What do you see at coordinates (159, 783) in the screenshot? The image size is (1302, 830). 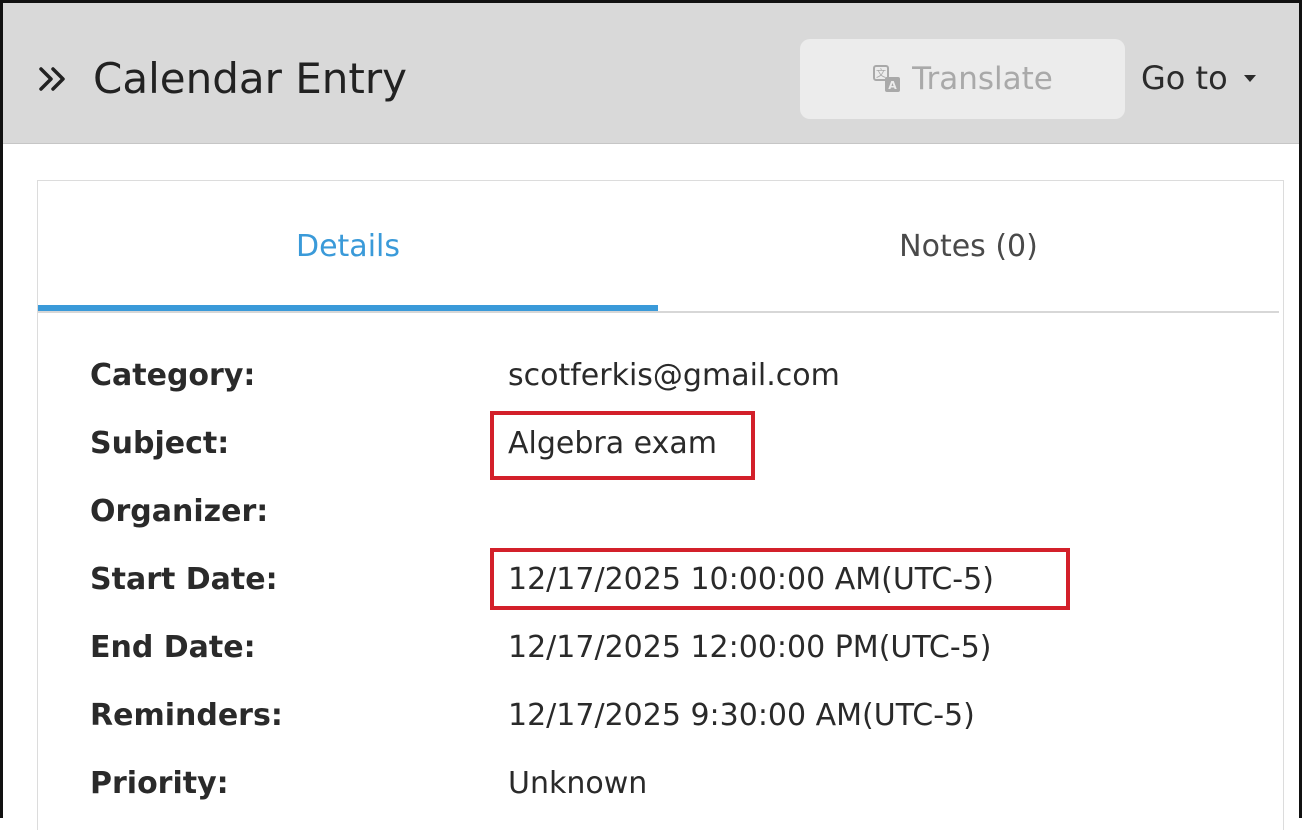 I see `priority-label: Priority:` at bounding box center [159, 783].